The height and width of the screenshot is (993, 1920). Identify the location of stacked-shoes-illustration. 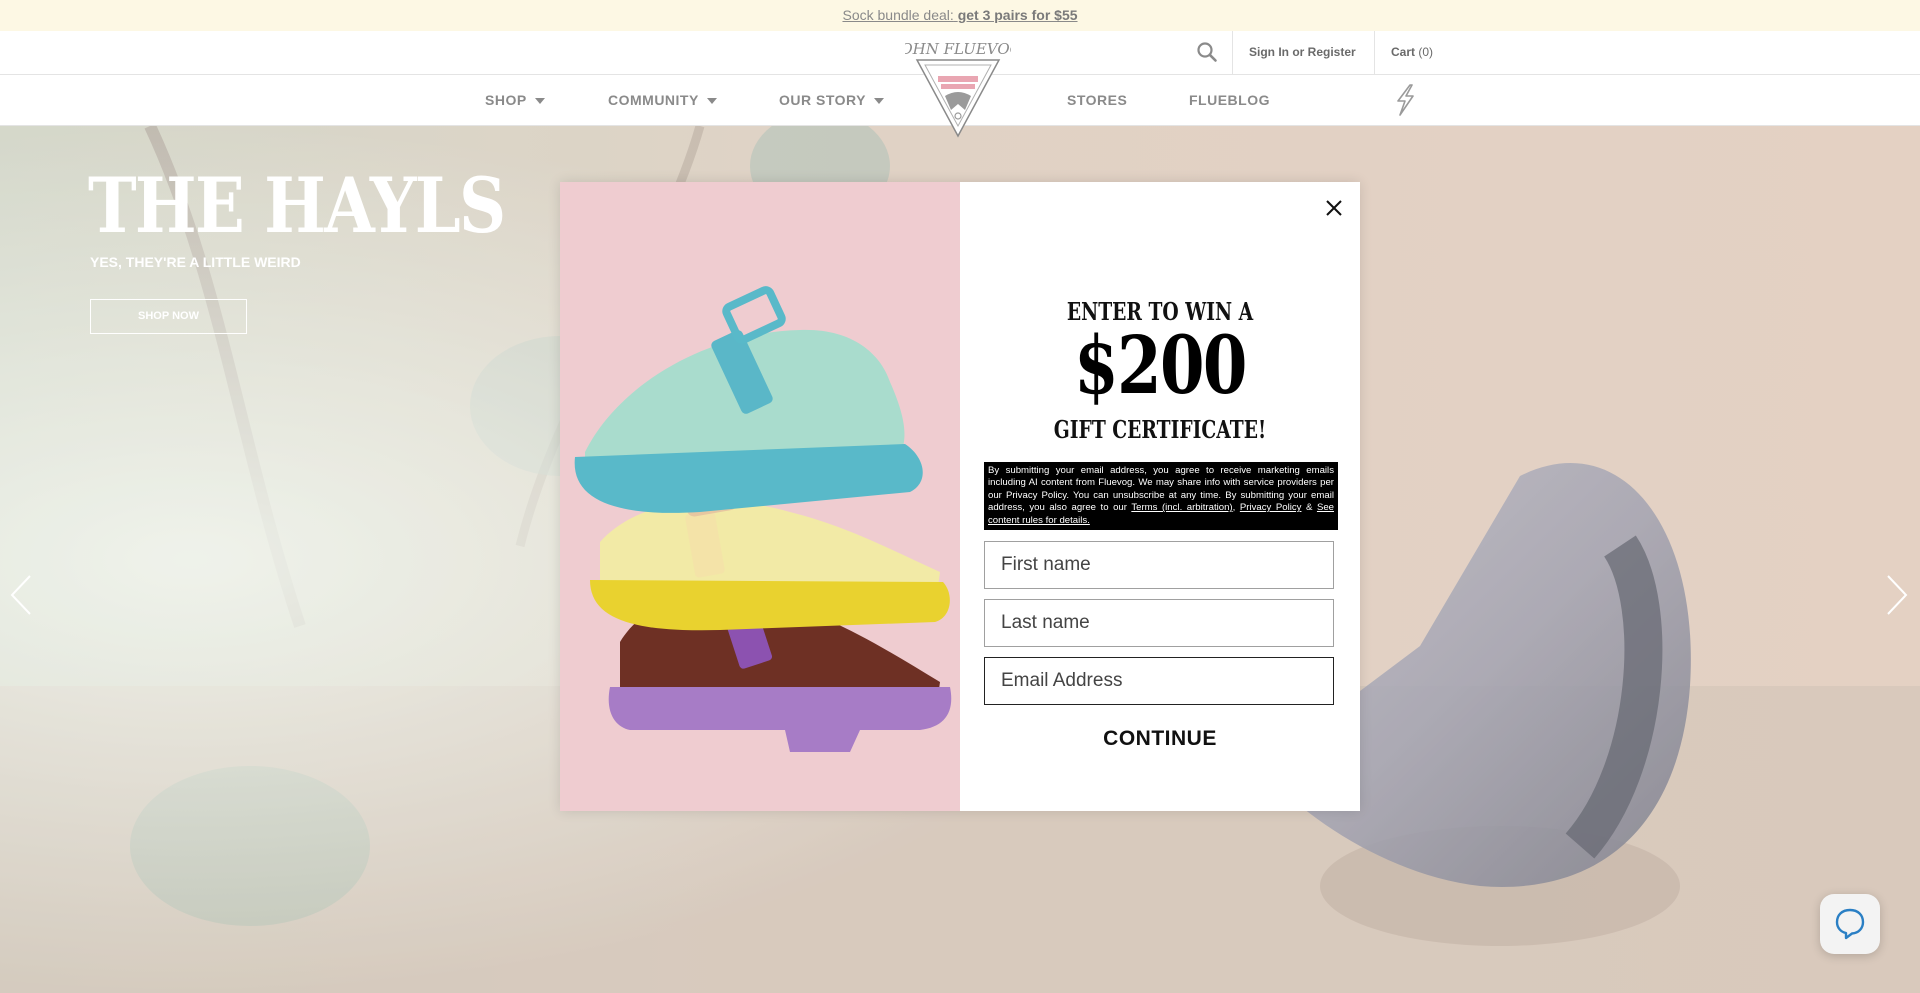
(760, 496).